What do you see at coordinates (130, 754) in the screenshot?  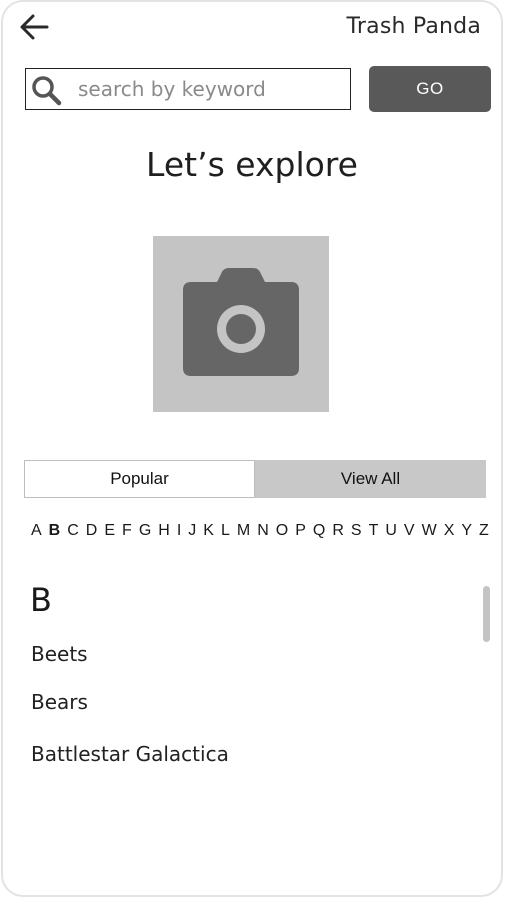 I see `list-item-battlestar-galactica: Battlestar Galactica` at bounding box center [130, 754].